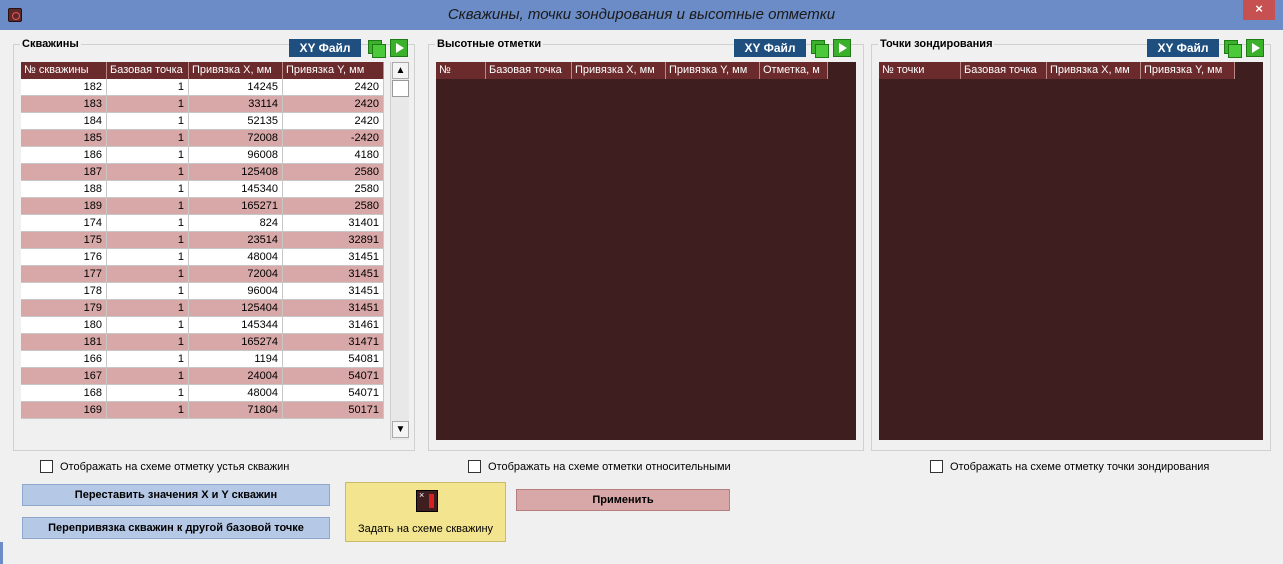  Describe the element at coordinates (474, 466) in the screenshot. I see `checkbox` at that location.